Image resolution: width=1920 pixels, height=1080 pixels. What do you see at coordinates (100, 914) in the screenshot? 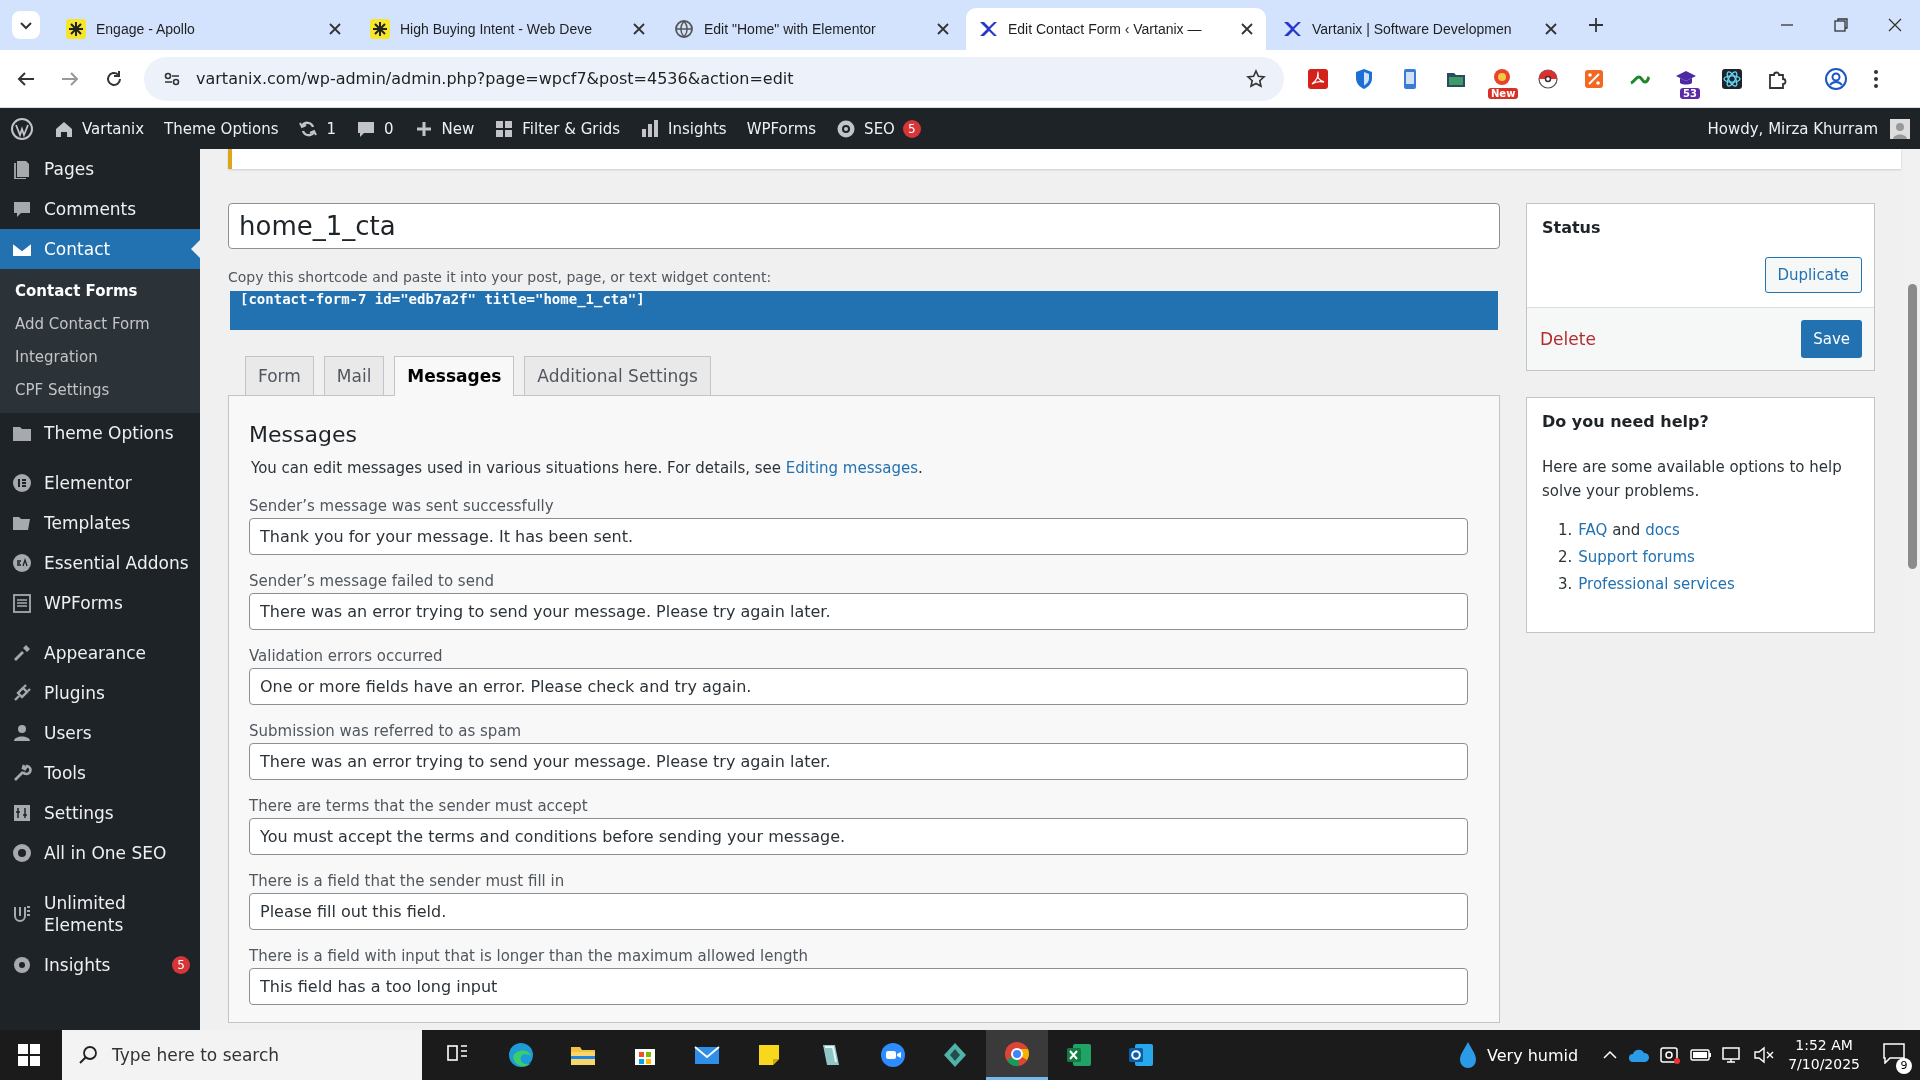
I see `sidebar-item: Unlimited Elements` at bounding box center [100, 914].